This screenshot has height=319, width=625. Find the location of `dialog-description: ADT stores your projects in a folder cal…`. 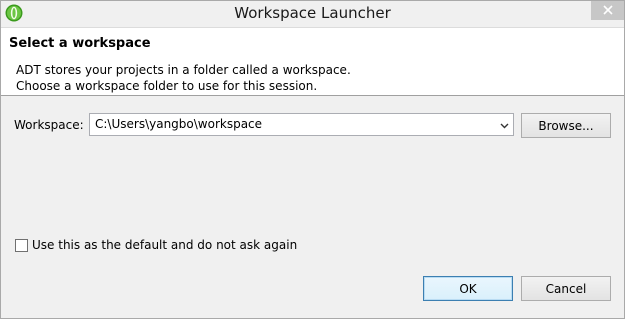

dialog-description: ADT stores your projects in a folder cal… is located at coordinates (183, 78).